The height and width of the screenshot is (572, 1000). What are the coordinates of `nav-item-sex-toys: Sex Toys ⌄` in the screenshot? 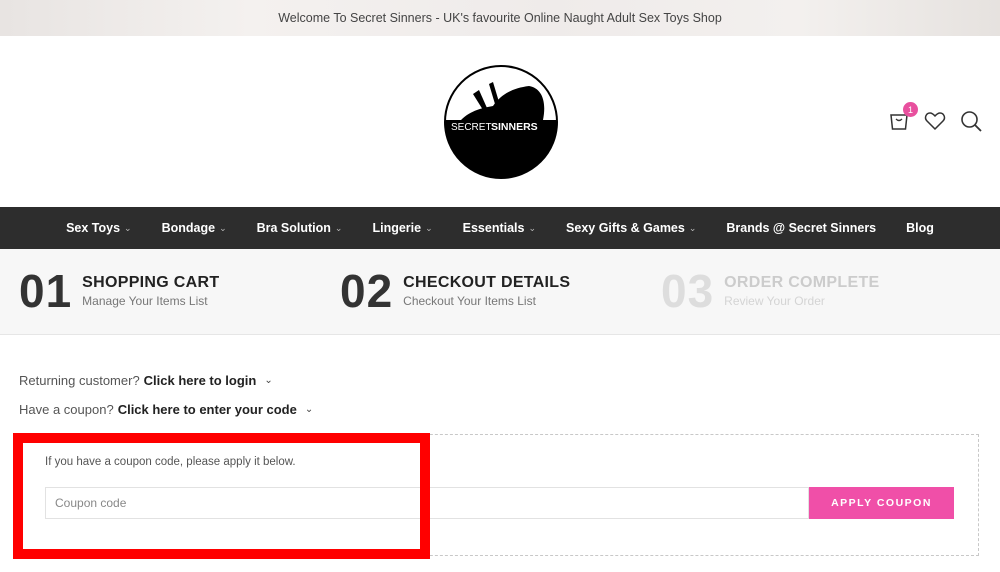 It's located at (99, 228).